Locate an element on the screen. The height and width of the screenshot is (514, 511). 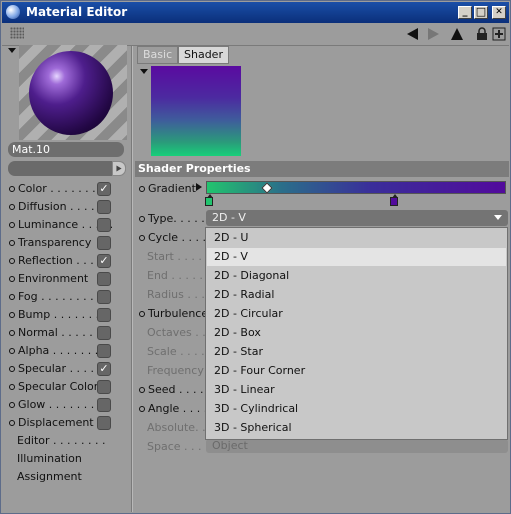
gradient-bar is located at coordinates (356, 187).